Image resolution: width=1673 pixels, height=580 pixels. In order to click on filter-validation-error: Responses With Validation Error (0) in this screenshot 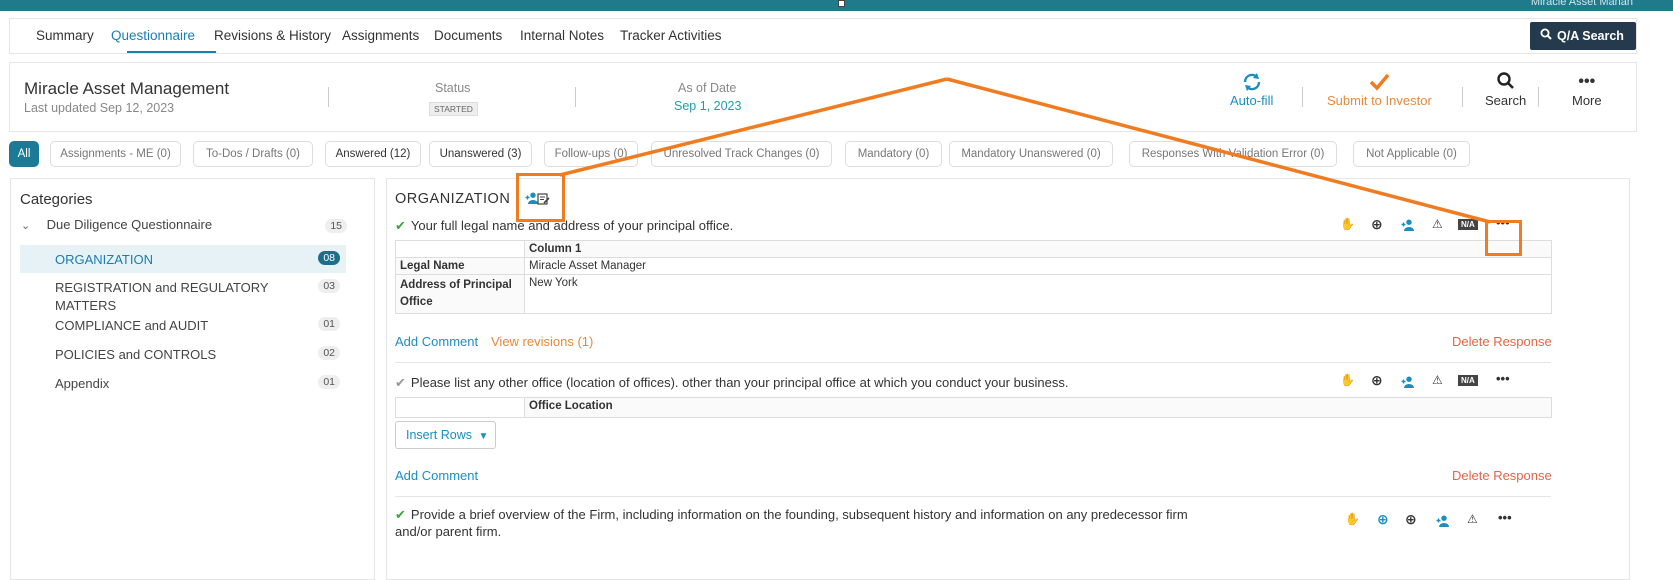, I will do `click(1233, 154)`.